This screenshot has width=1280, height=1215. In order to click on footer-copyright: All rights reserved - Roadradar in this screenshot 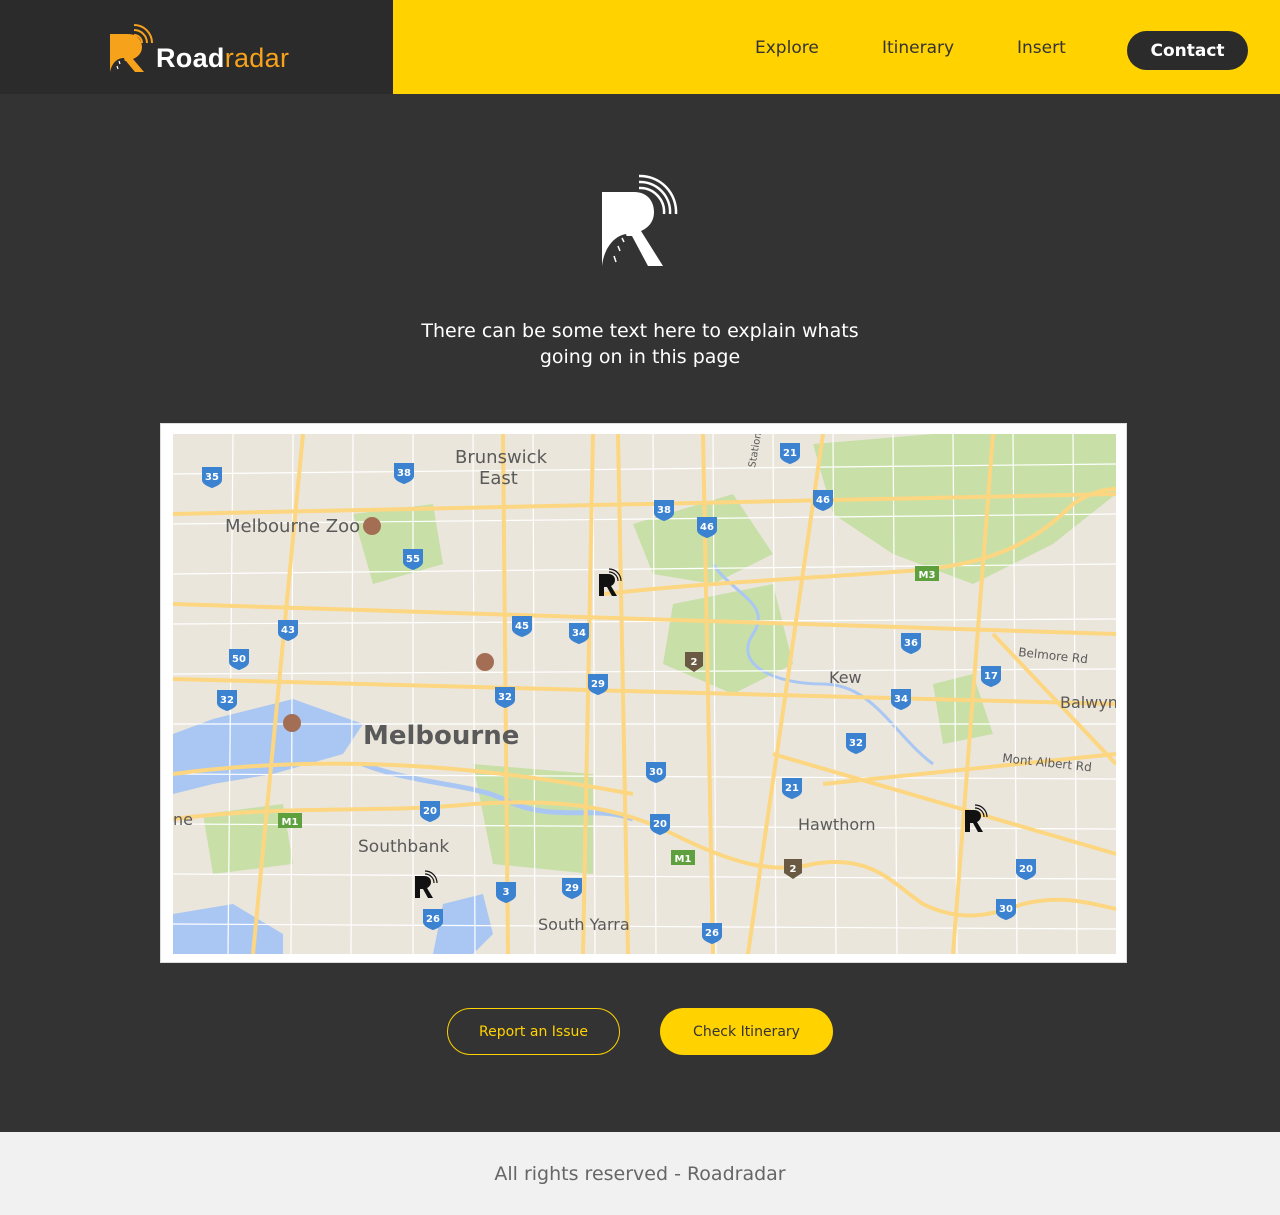, I will do `click(640, 1173)`.